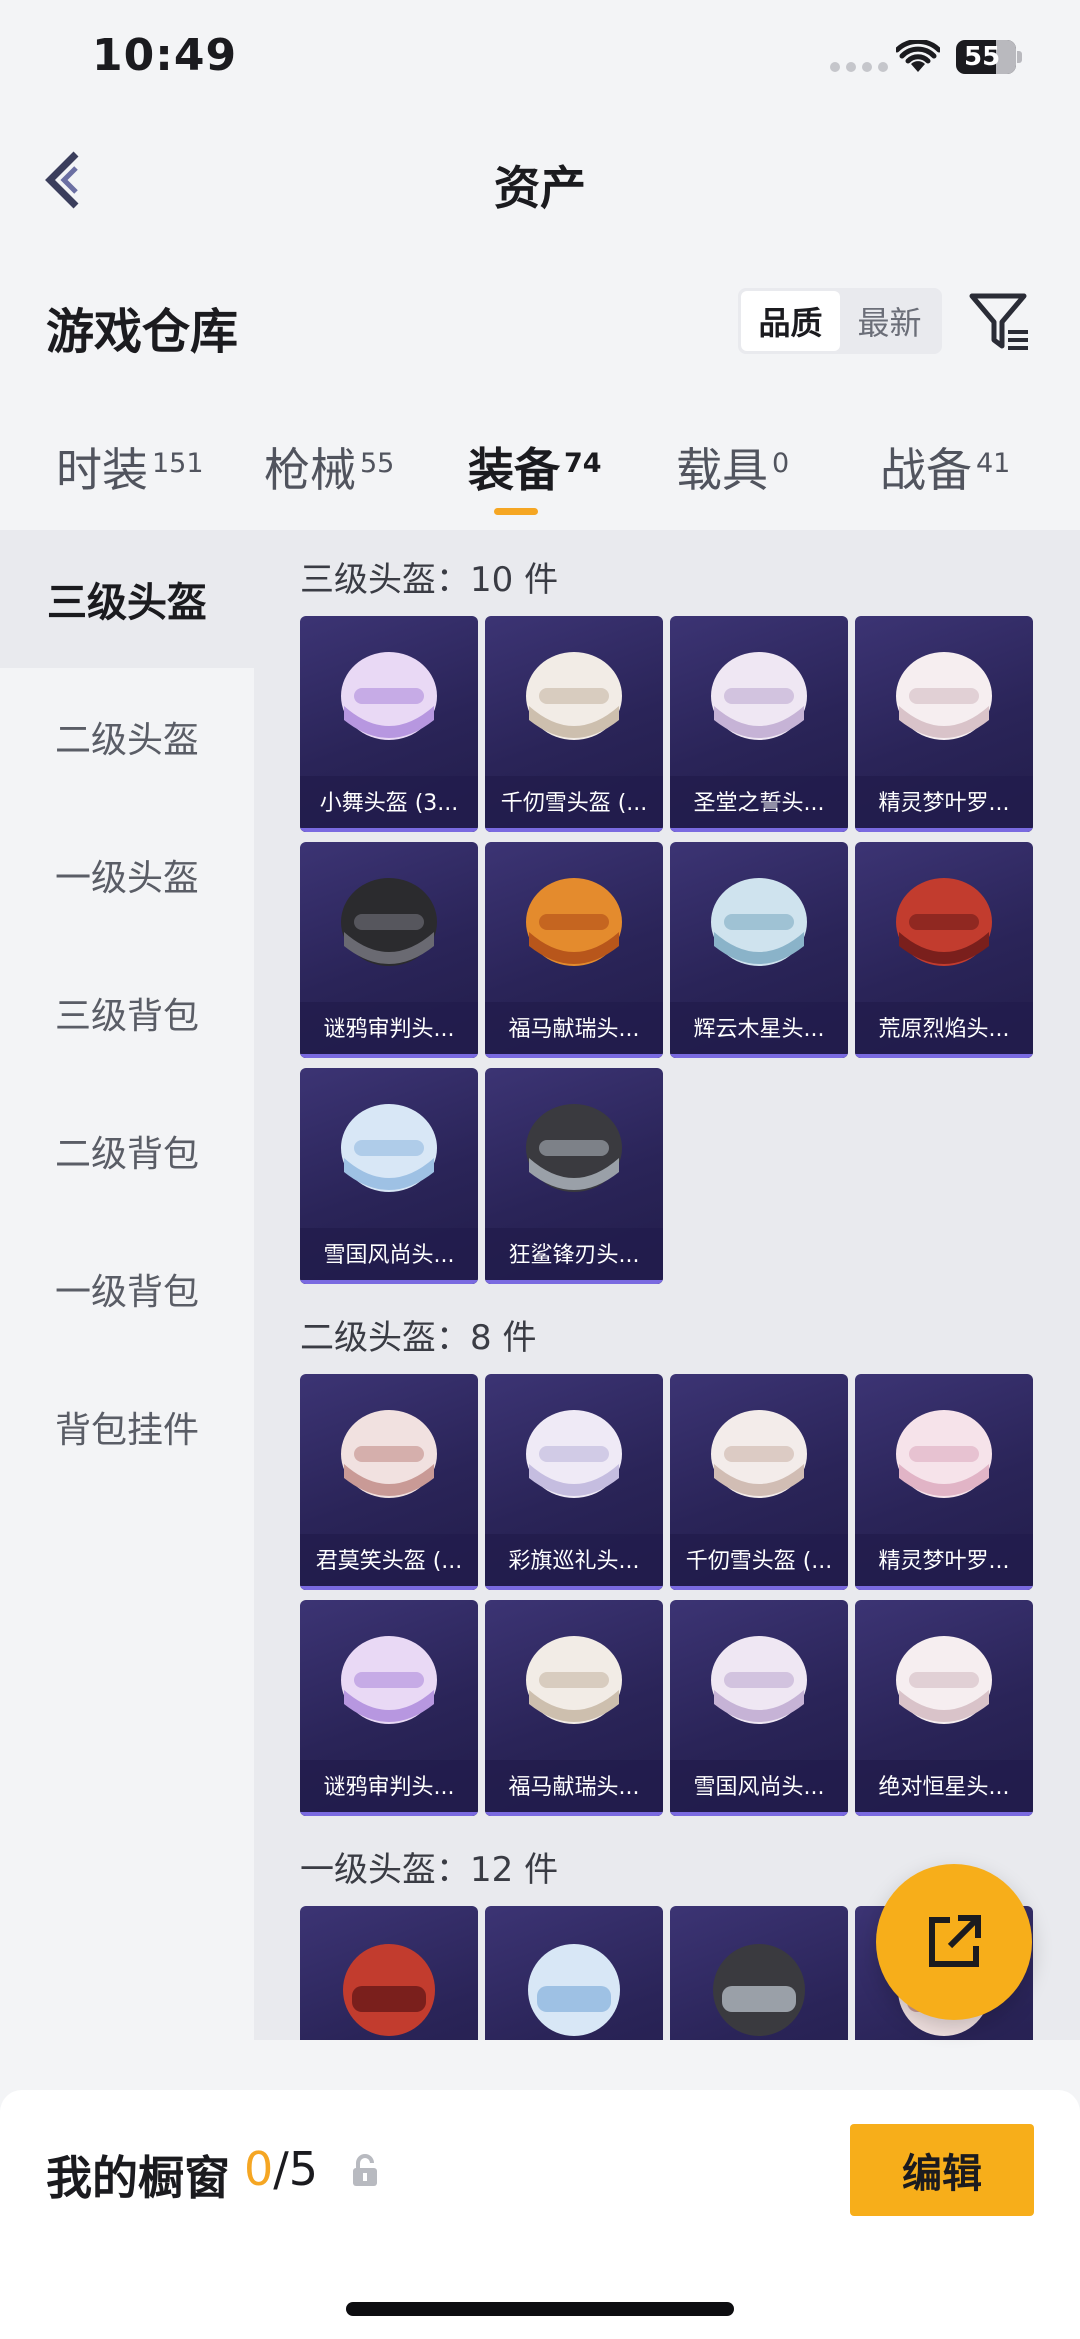  I want to click on nav-bar: 资产, so click(540, 180).